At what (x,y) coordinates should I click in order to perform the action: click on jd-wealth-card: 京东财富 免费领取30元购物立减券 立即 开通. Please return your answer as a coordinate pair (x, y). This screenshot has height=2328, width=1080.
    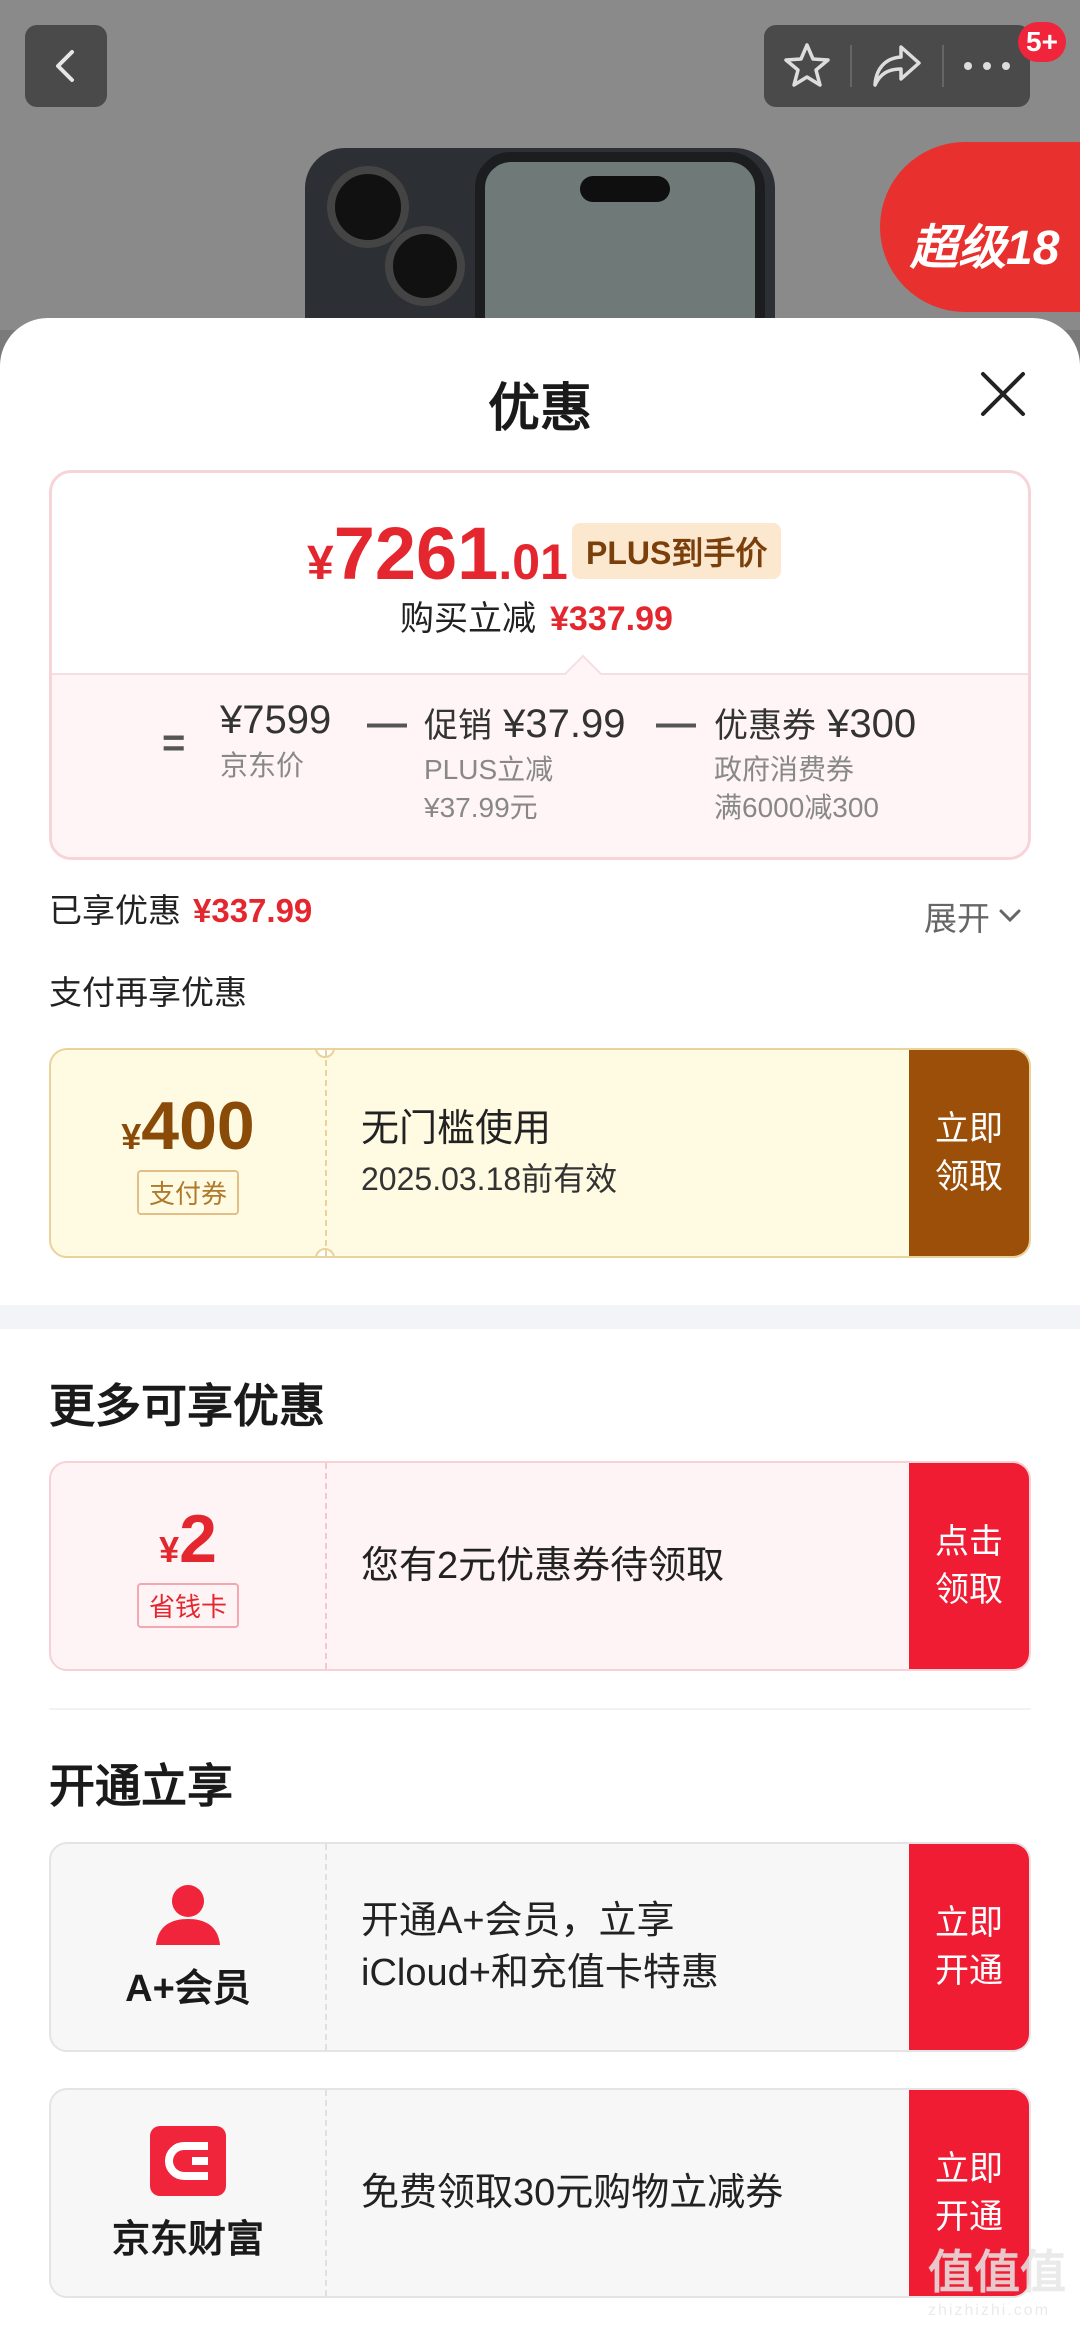
    Looking at the image, I should click on (540, 2193).